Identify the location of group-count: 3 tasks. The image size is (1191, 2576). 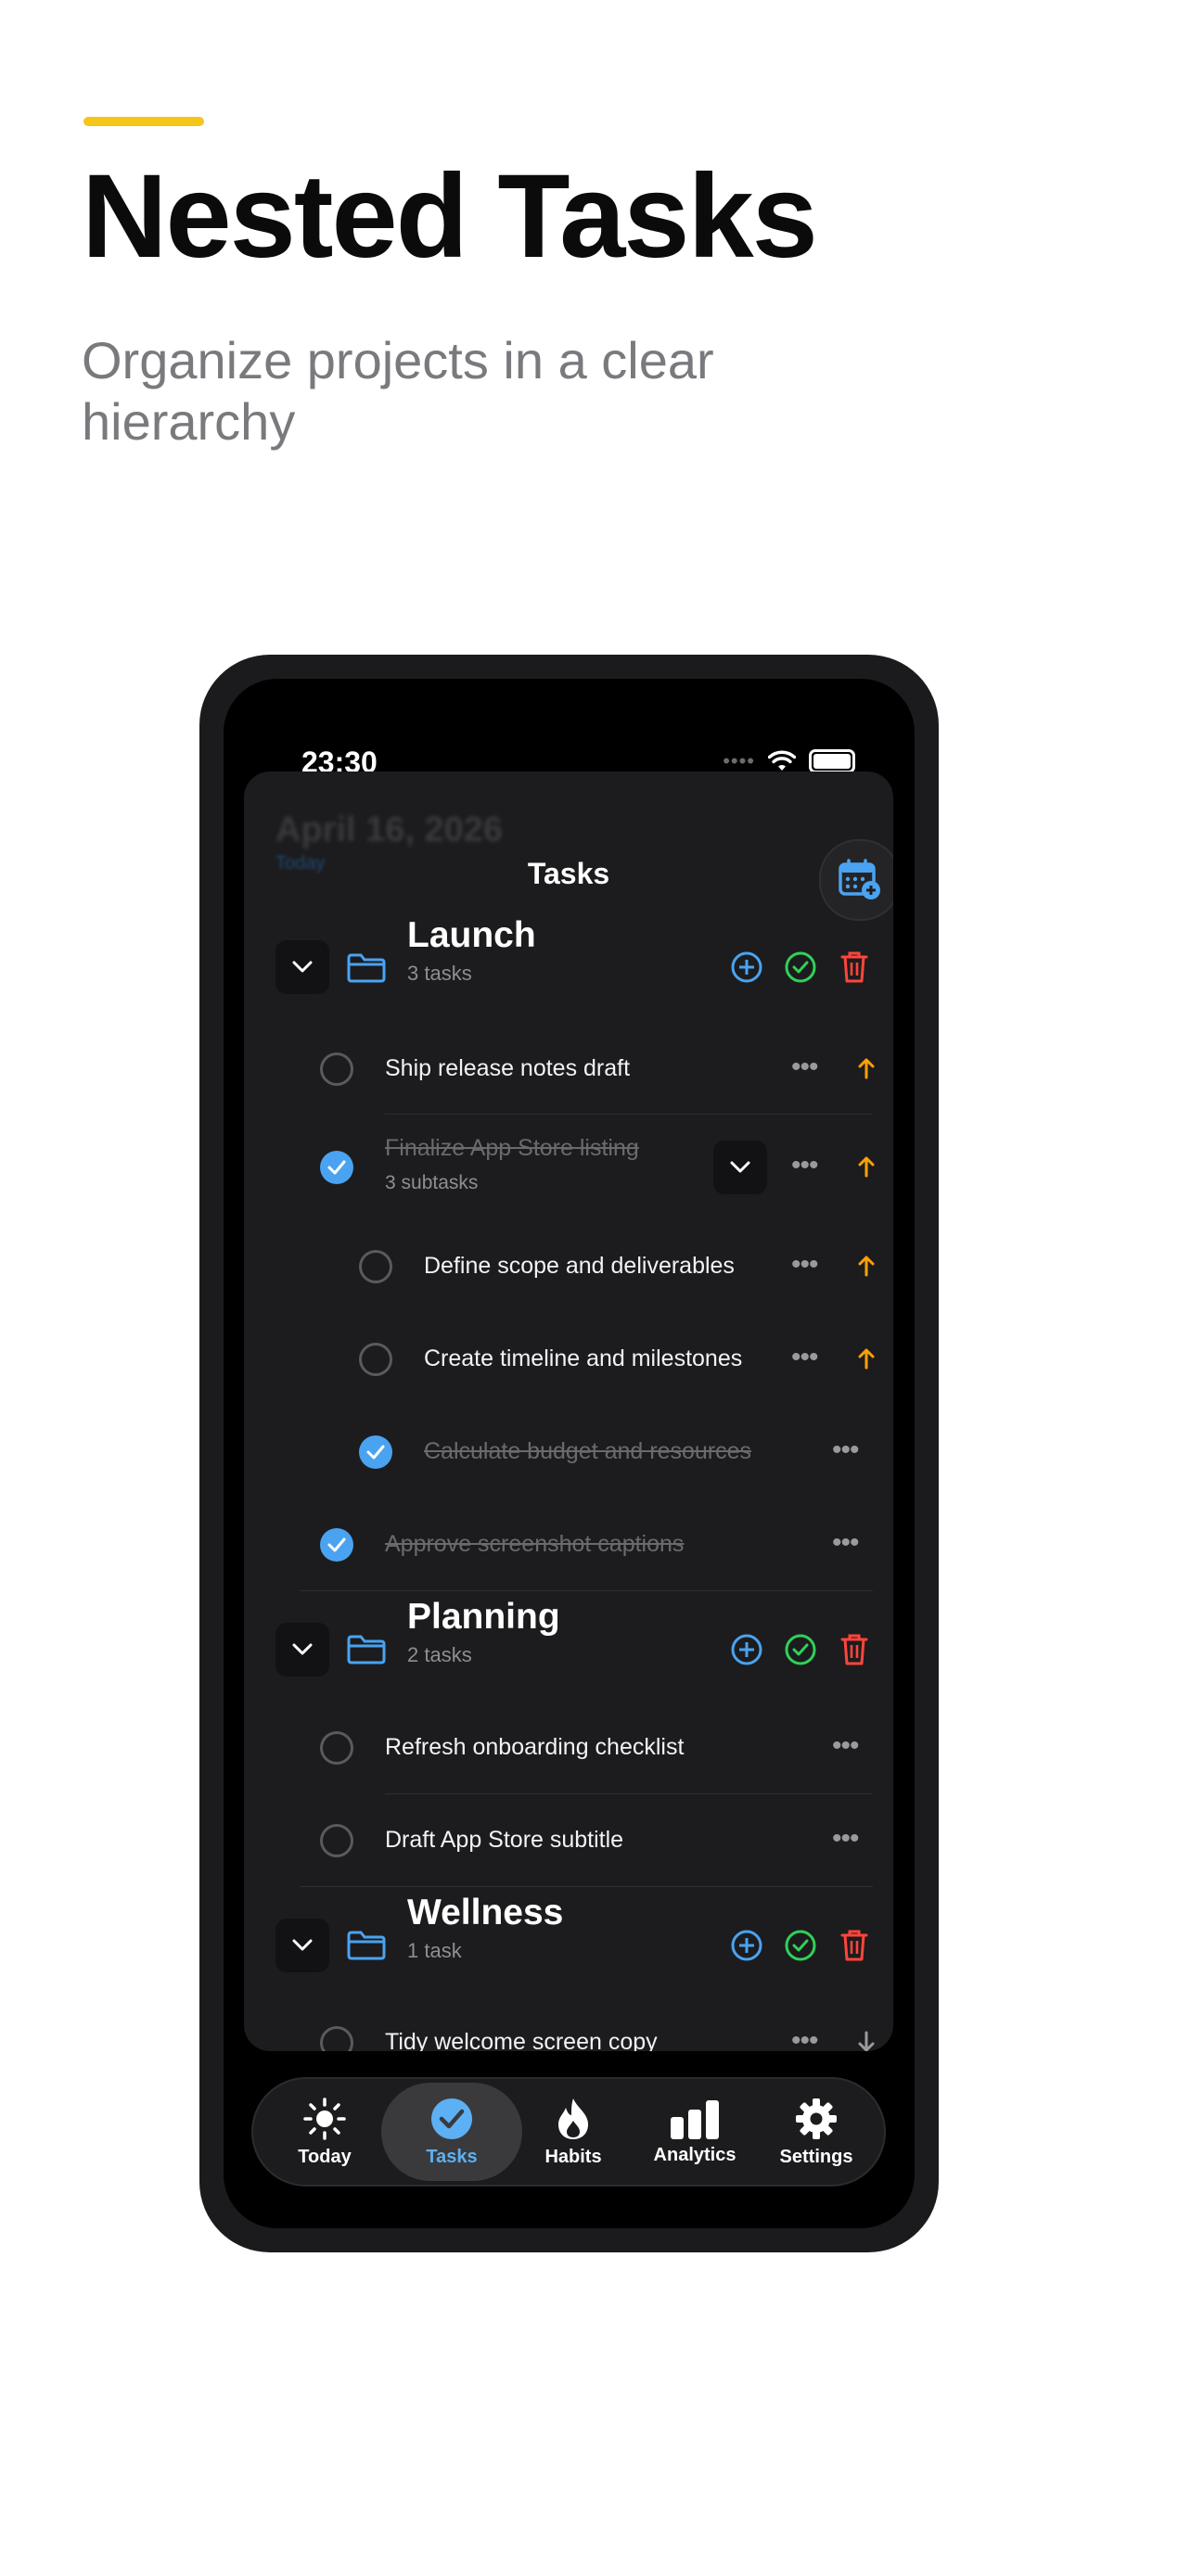
(439, 973).